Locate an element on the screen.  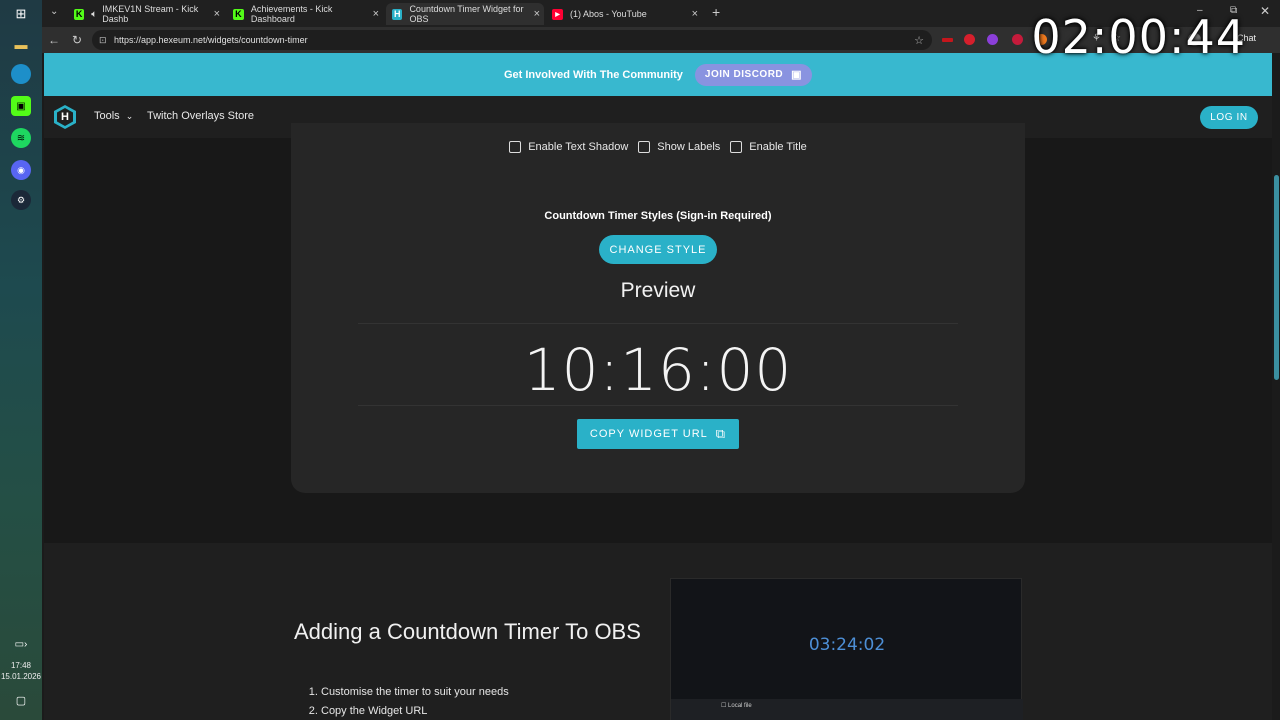
hexeum-logo: H is located at coordinates (65, 117).